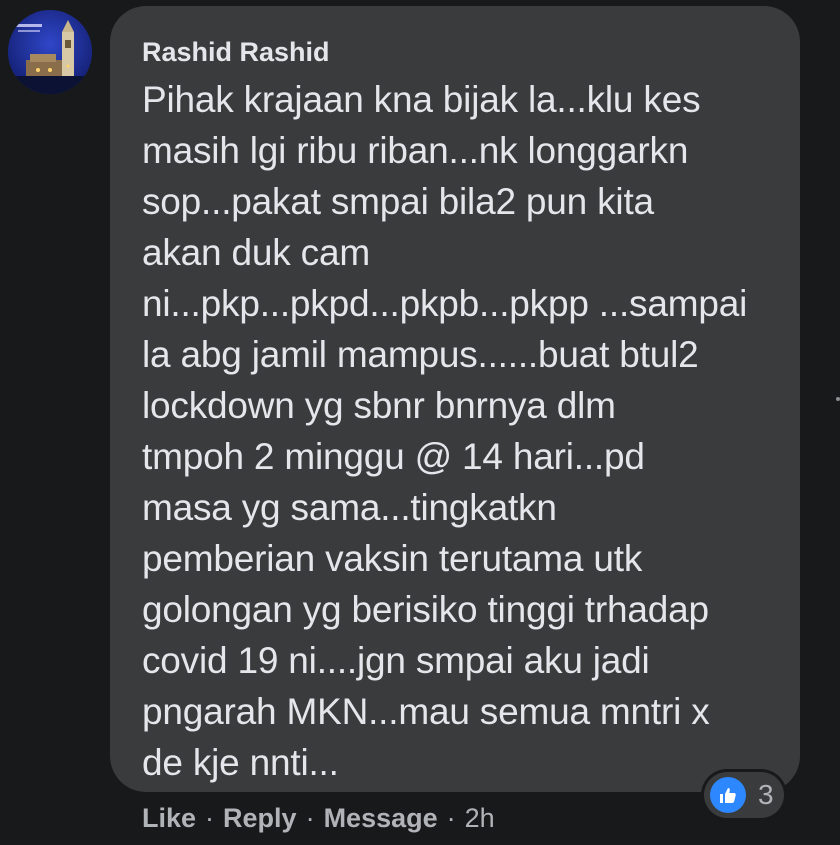 The height and width of the screenshot is (845, 840). Describe the element at coordinates (838, 399) in the screenshot. I see `scroll-indicator` at that location.